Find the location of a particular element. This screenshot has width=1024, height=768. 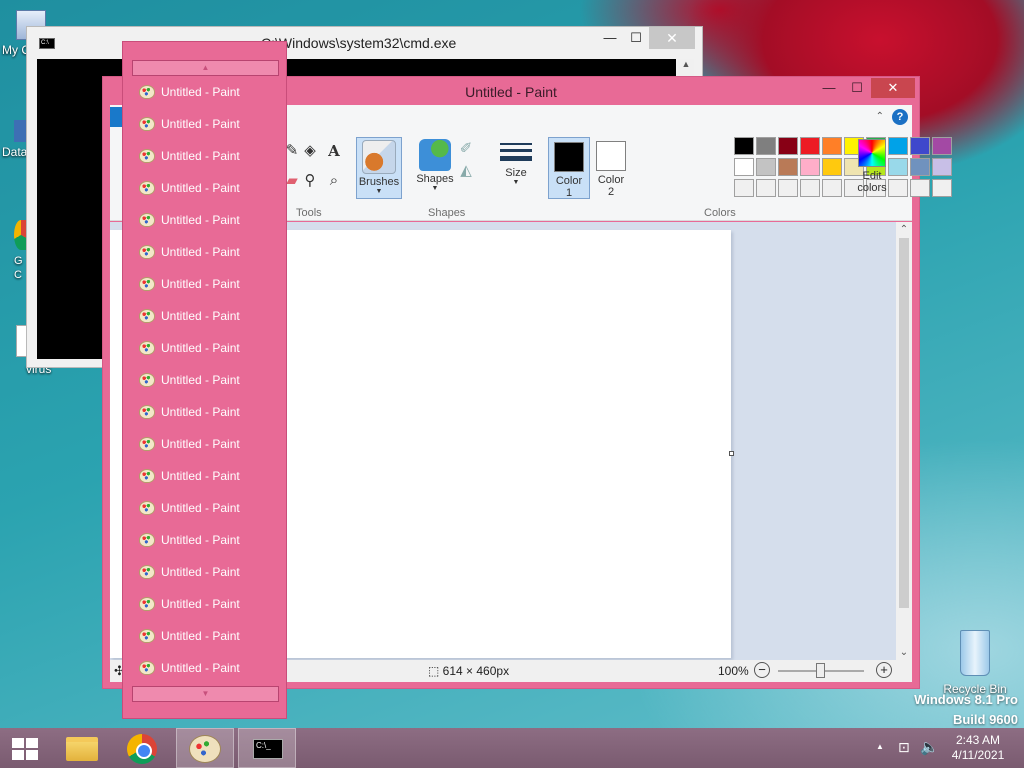

canvas-vertical-scrollbar: ⌃ ⌄ is located at coordinates (904, 441).